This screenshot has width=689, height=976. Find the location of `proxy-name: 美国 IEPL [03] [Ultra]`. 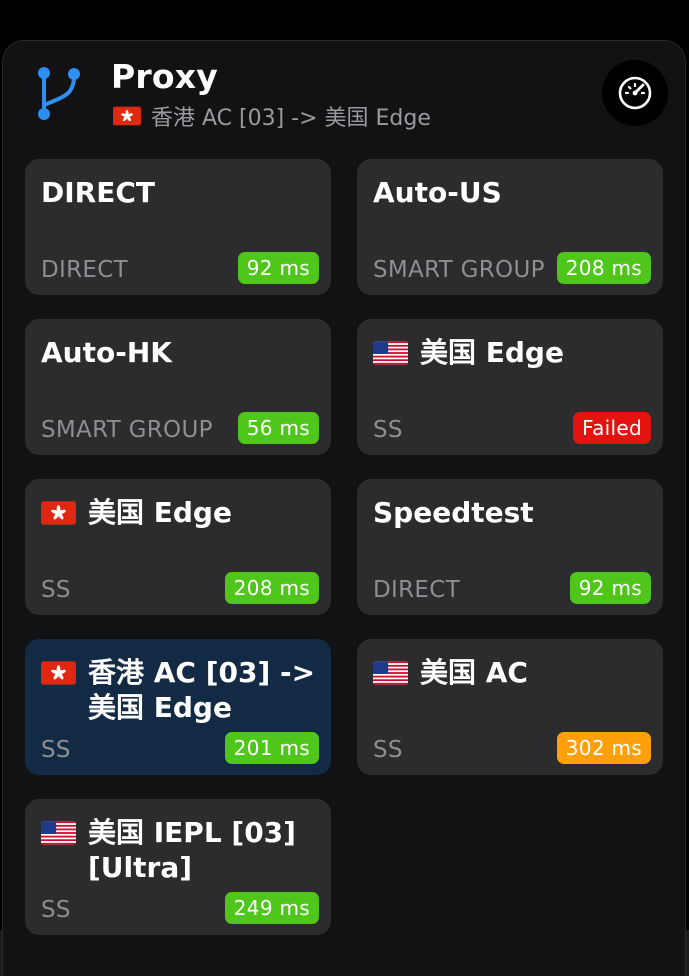

proxy-name: 美国 IEPL [03] [Ultra] is located at coordinates (179, 850).